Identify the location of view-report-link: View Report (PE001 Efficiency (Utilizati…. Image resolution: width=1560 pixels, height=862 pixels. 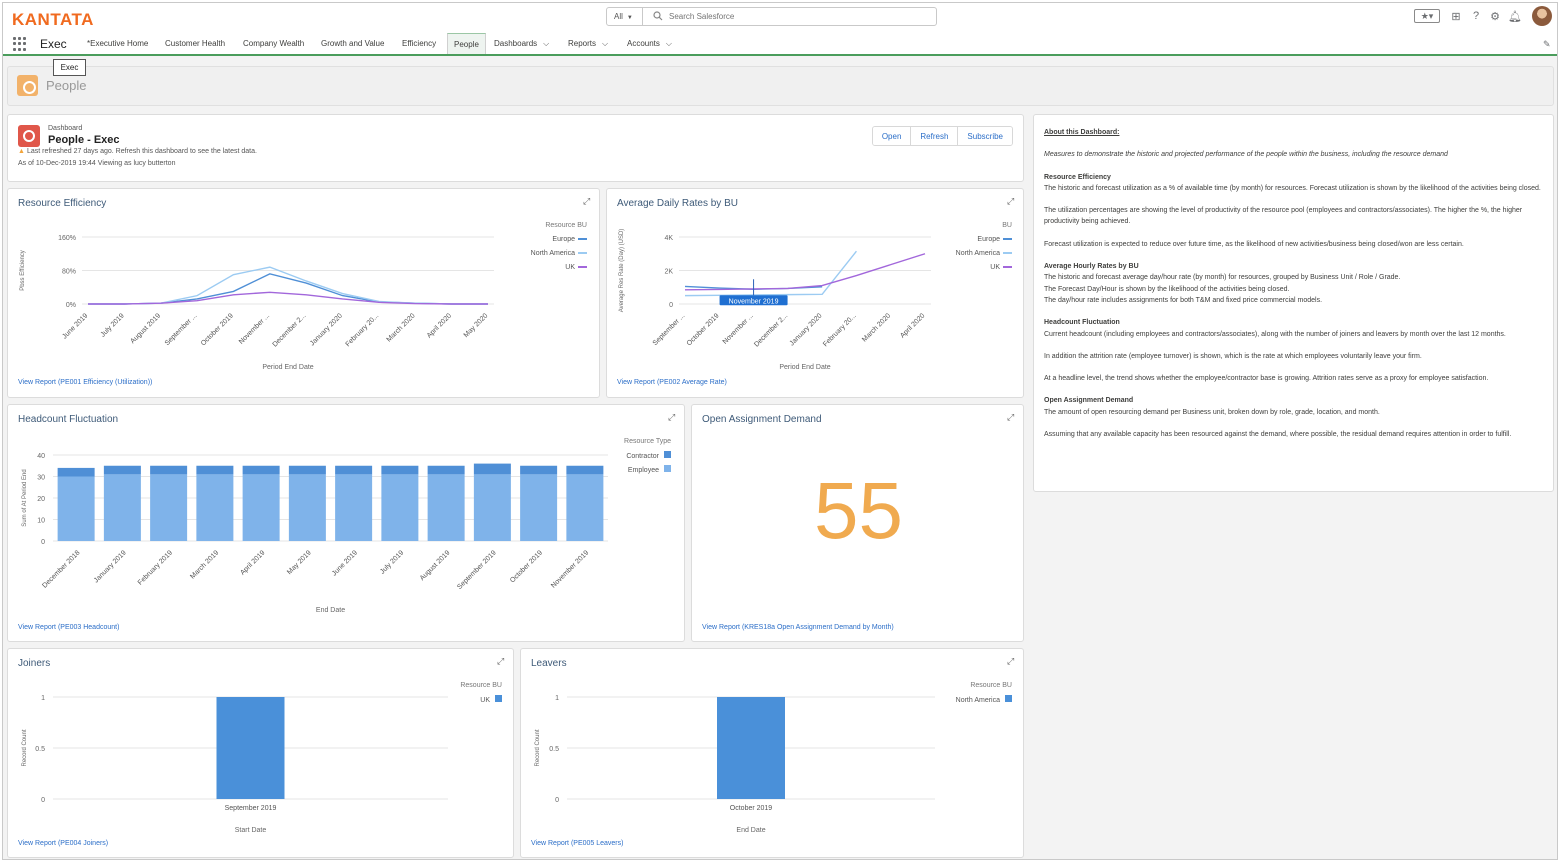
(85, 382).